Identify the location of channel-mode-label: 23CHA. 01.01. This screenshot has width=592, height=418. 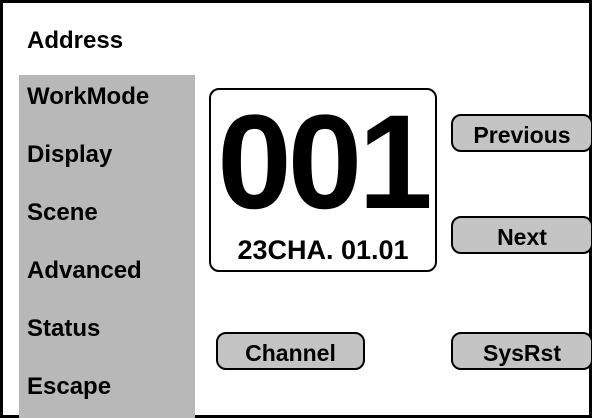
(323, 250).